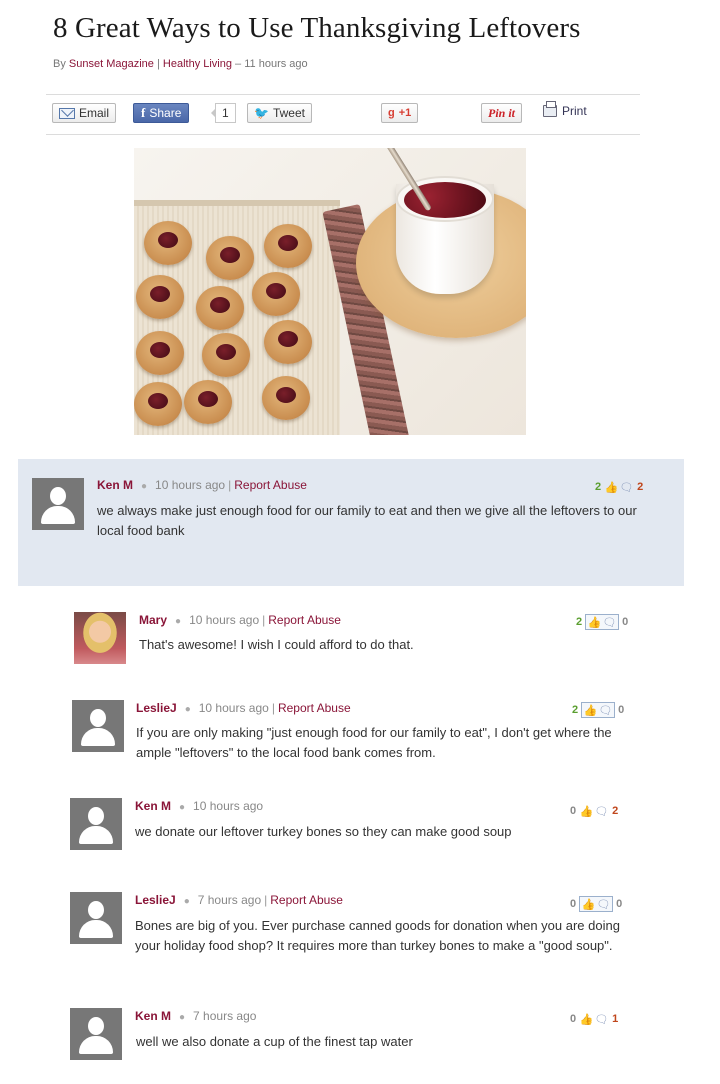  What do you see at coordinates (574, 111) in the screenshot?
I see `print-label: Print` at bounding box center [574, 111].